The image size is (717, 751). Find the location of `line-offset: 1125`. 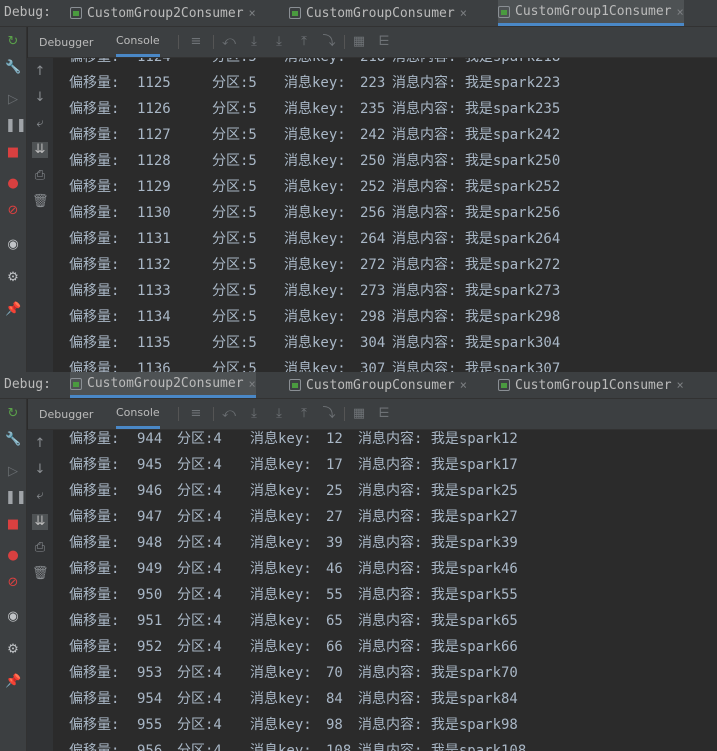

line-offset: 1125 is located at coordinates (154, 83).